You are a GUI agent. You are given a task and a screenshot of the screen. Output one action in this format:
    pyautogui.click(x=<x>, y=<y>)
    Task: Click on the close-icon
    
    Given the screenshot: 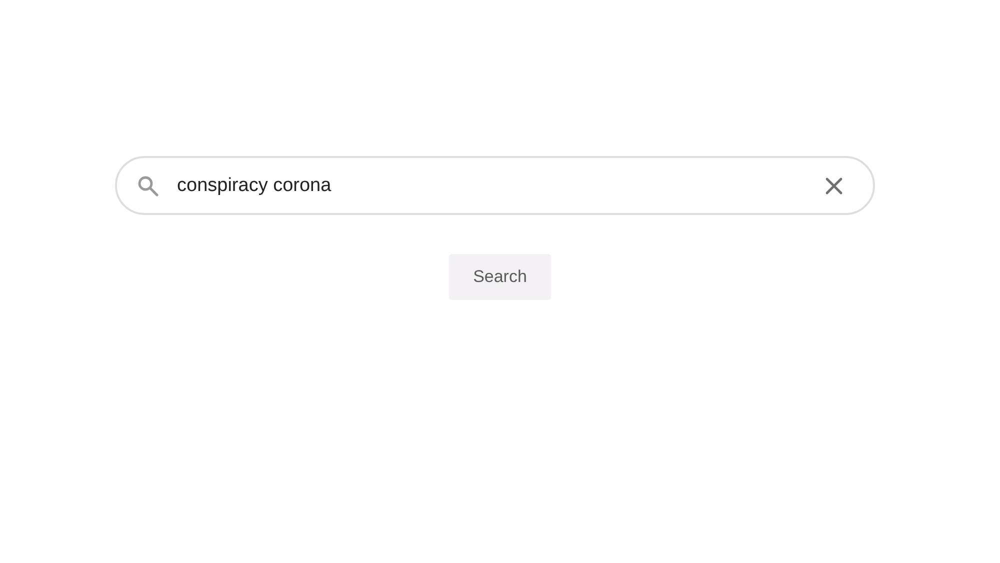 What is the action you would take?
    pyautogui.click(x=834, y=185)
    